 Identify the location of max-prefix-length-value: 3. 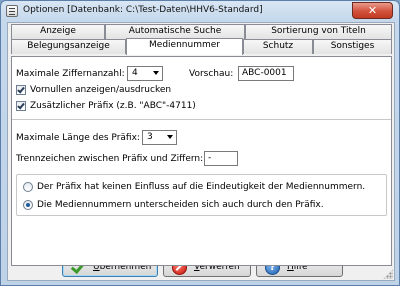
(150, 137).